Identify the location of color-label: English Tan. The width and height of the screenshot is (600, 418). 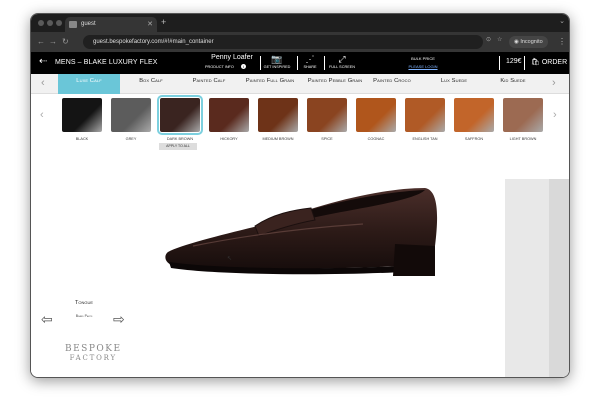
(425, 139).